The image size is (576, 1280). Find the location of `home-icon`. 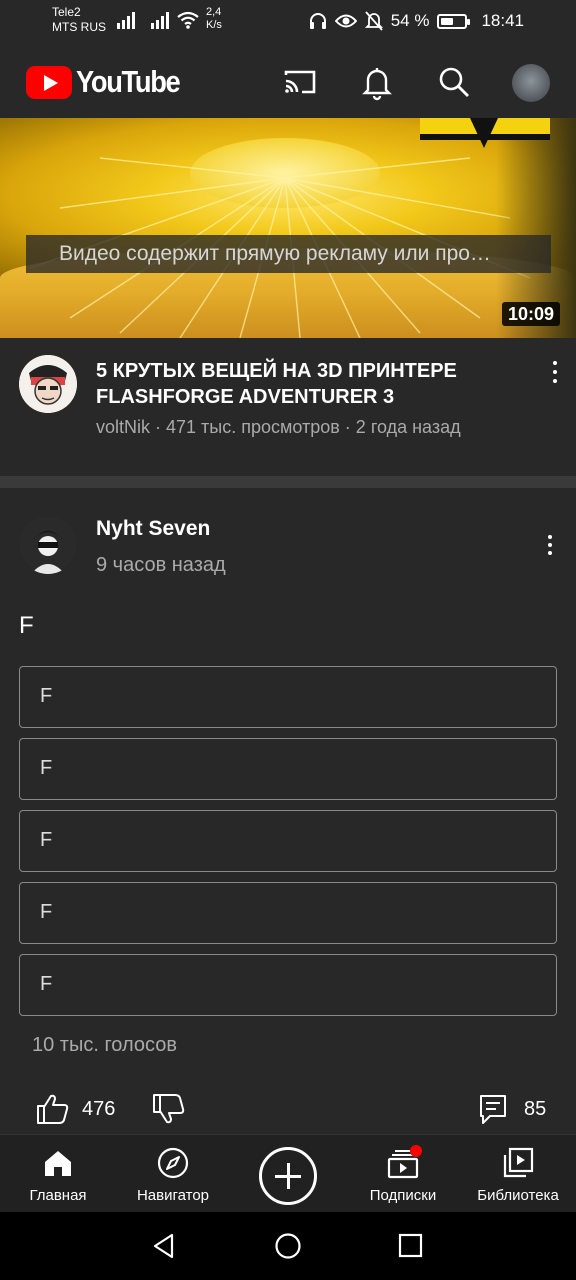

home-icon is located at coordinates (58, 1163).